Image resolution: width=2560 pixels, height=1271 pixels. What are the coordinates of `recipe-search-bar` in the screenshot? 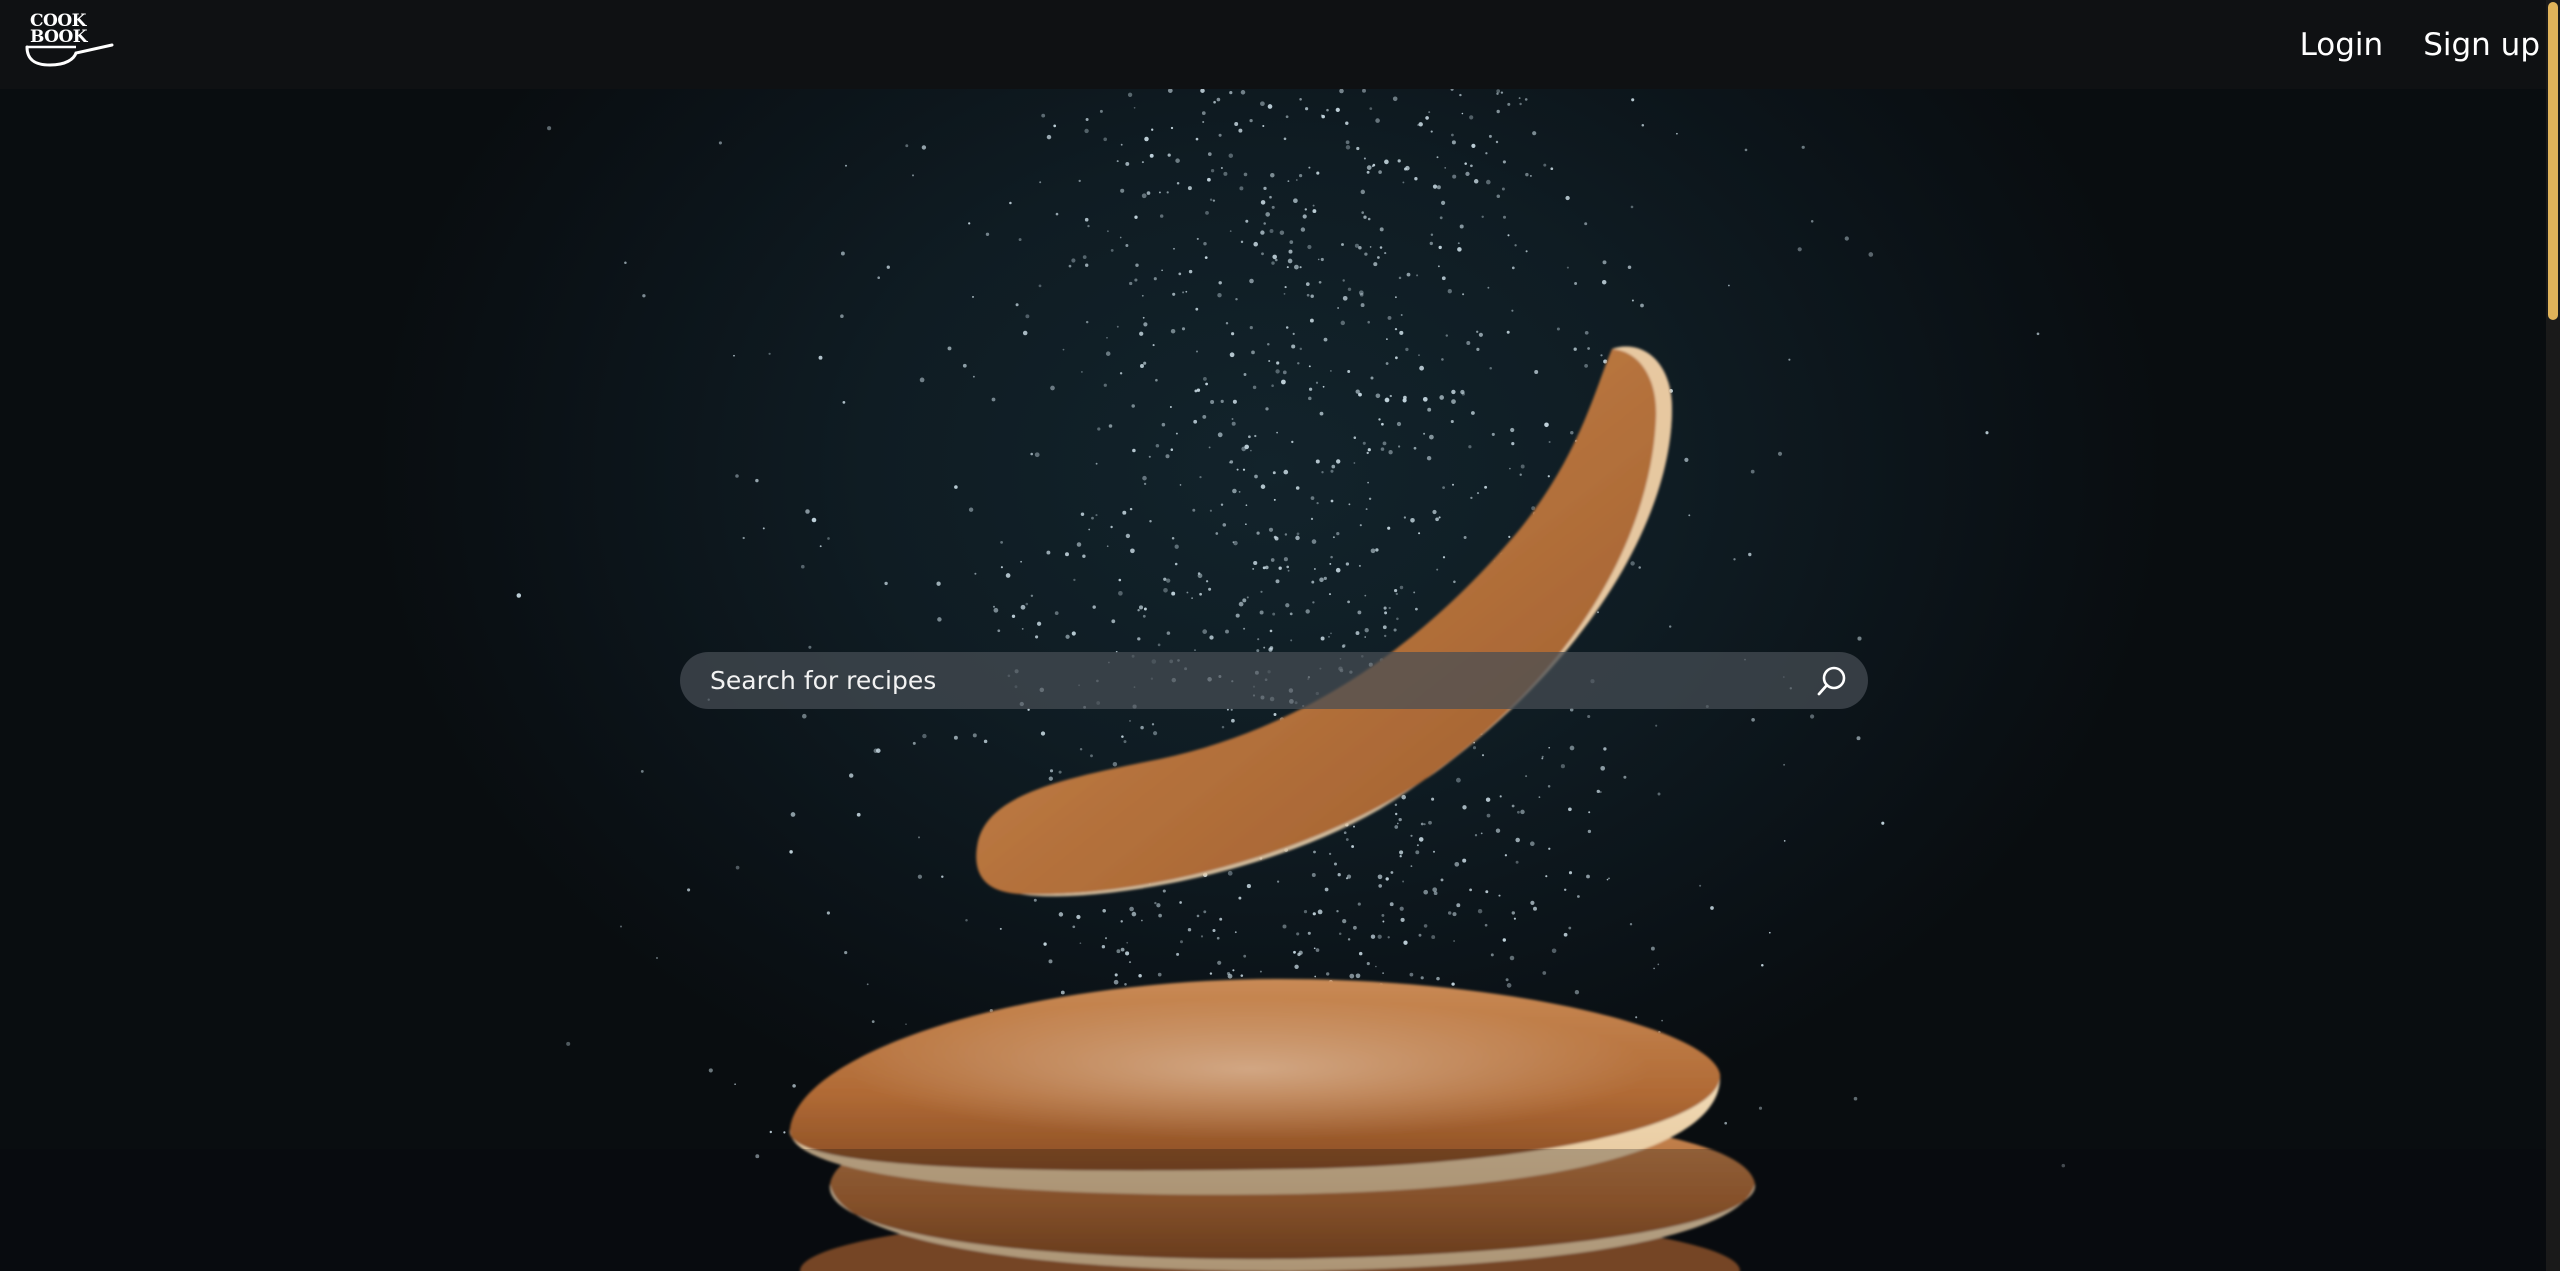 It's located at (1274, 680).